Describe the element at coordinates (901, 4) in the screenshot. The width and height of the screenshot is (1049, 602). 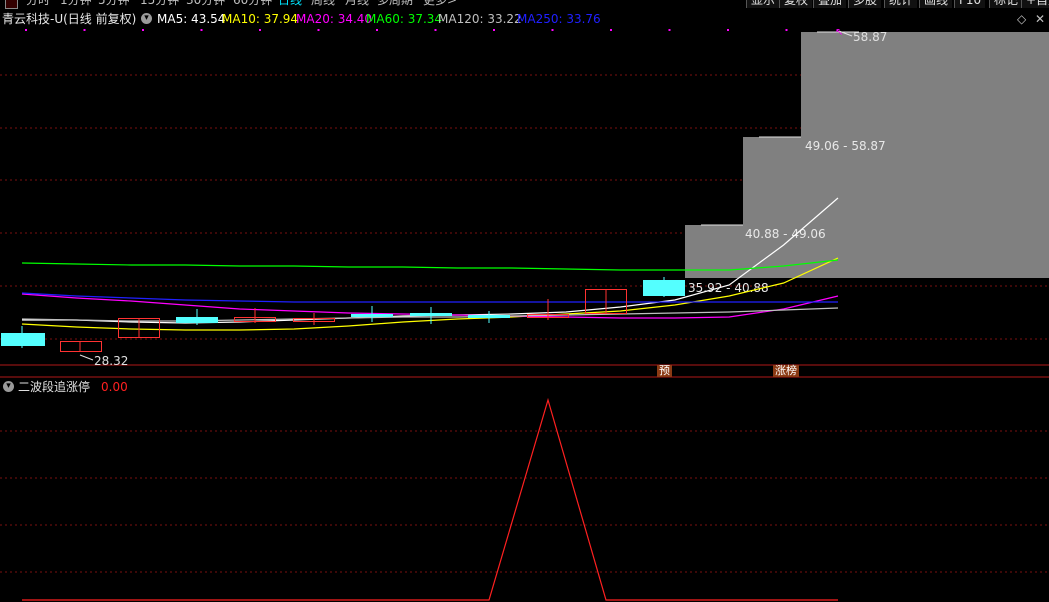
I see `toolbar-button-4: 统计` at that location.